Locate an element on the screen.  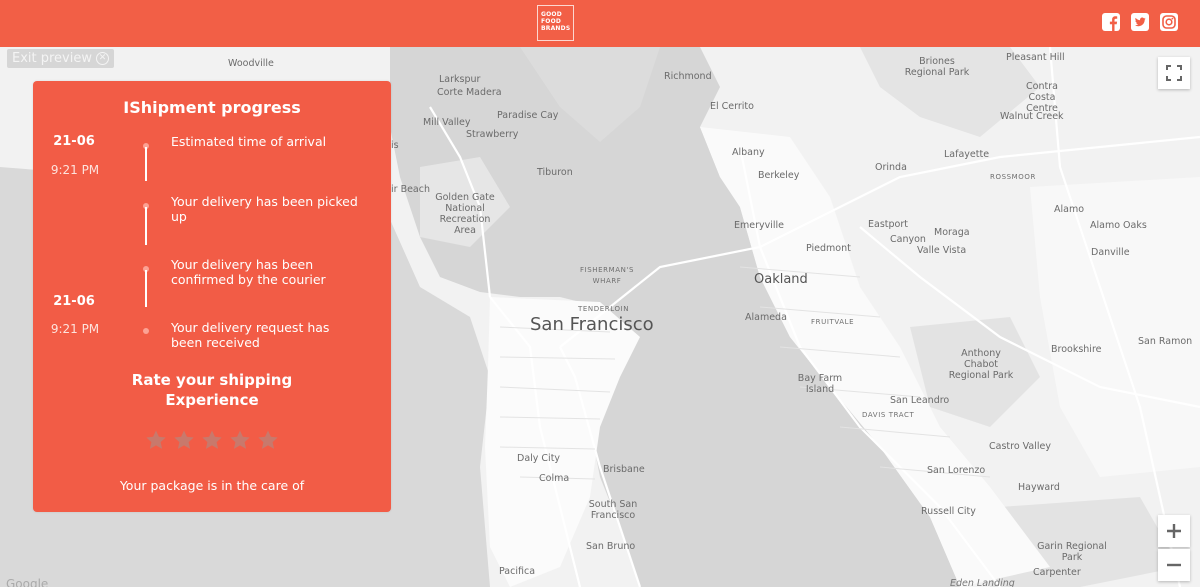
zoom-in-button is located at coordinates (1174, 531).